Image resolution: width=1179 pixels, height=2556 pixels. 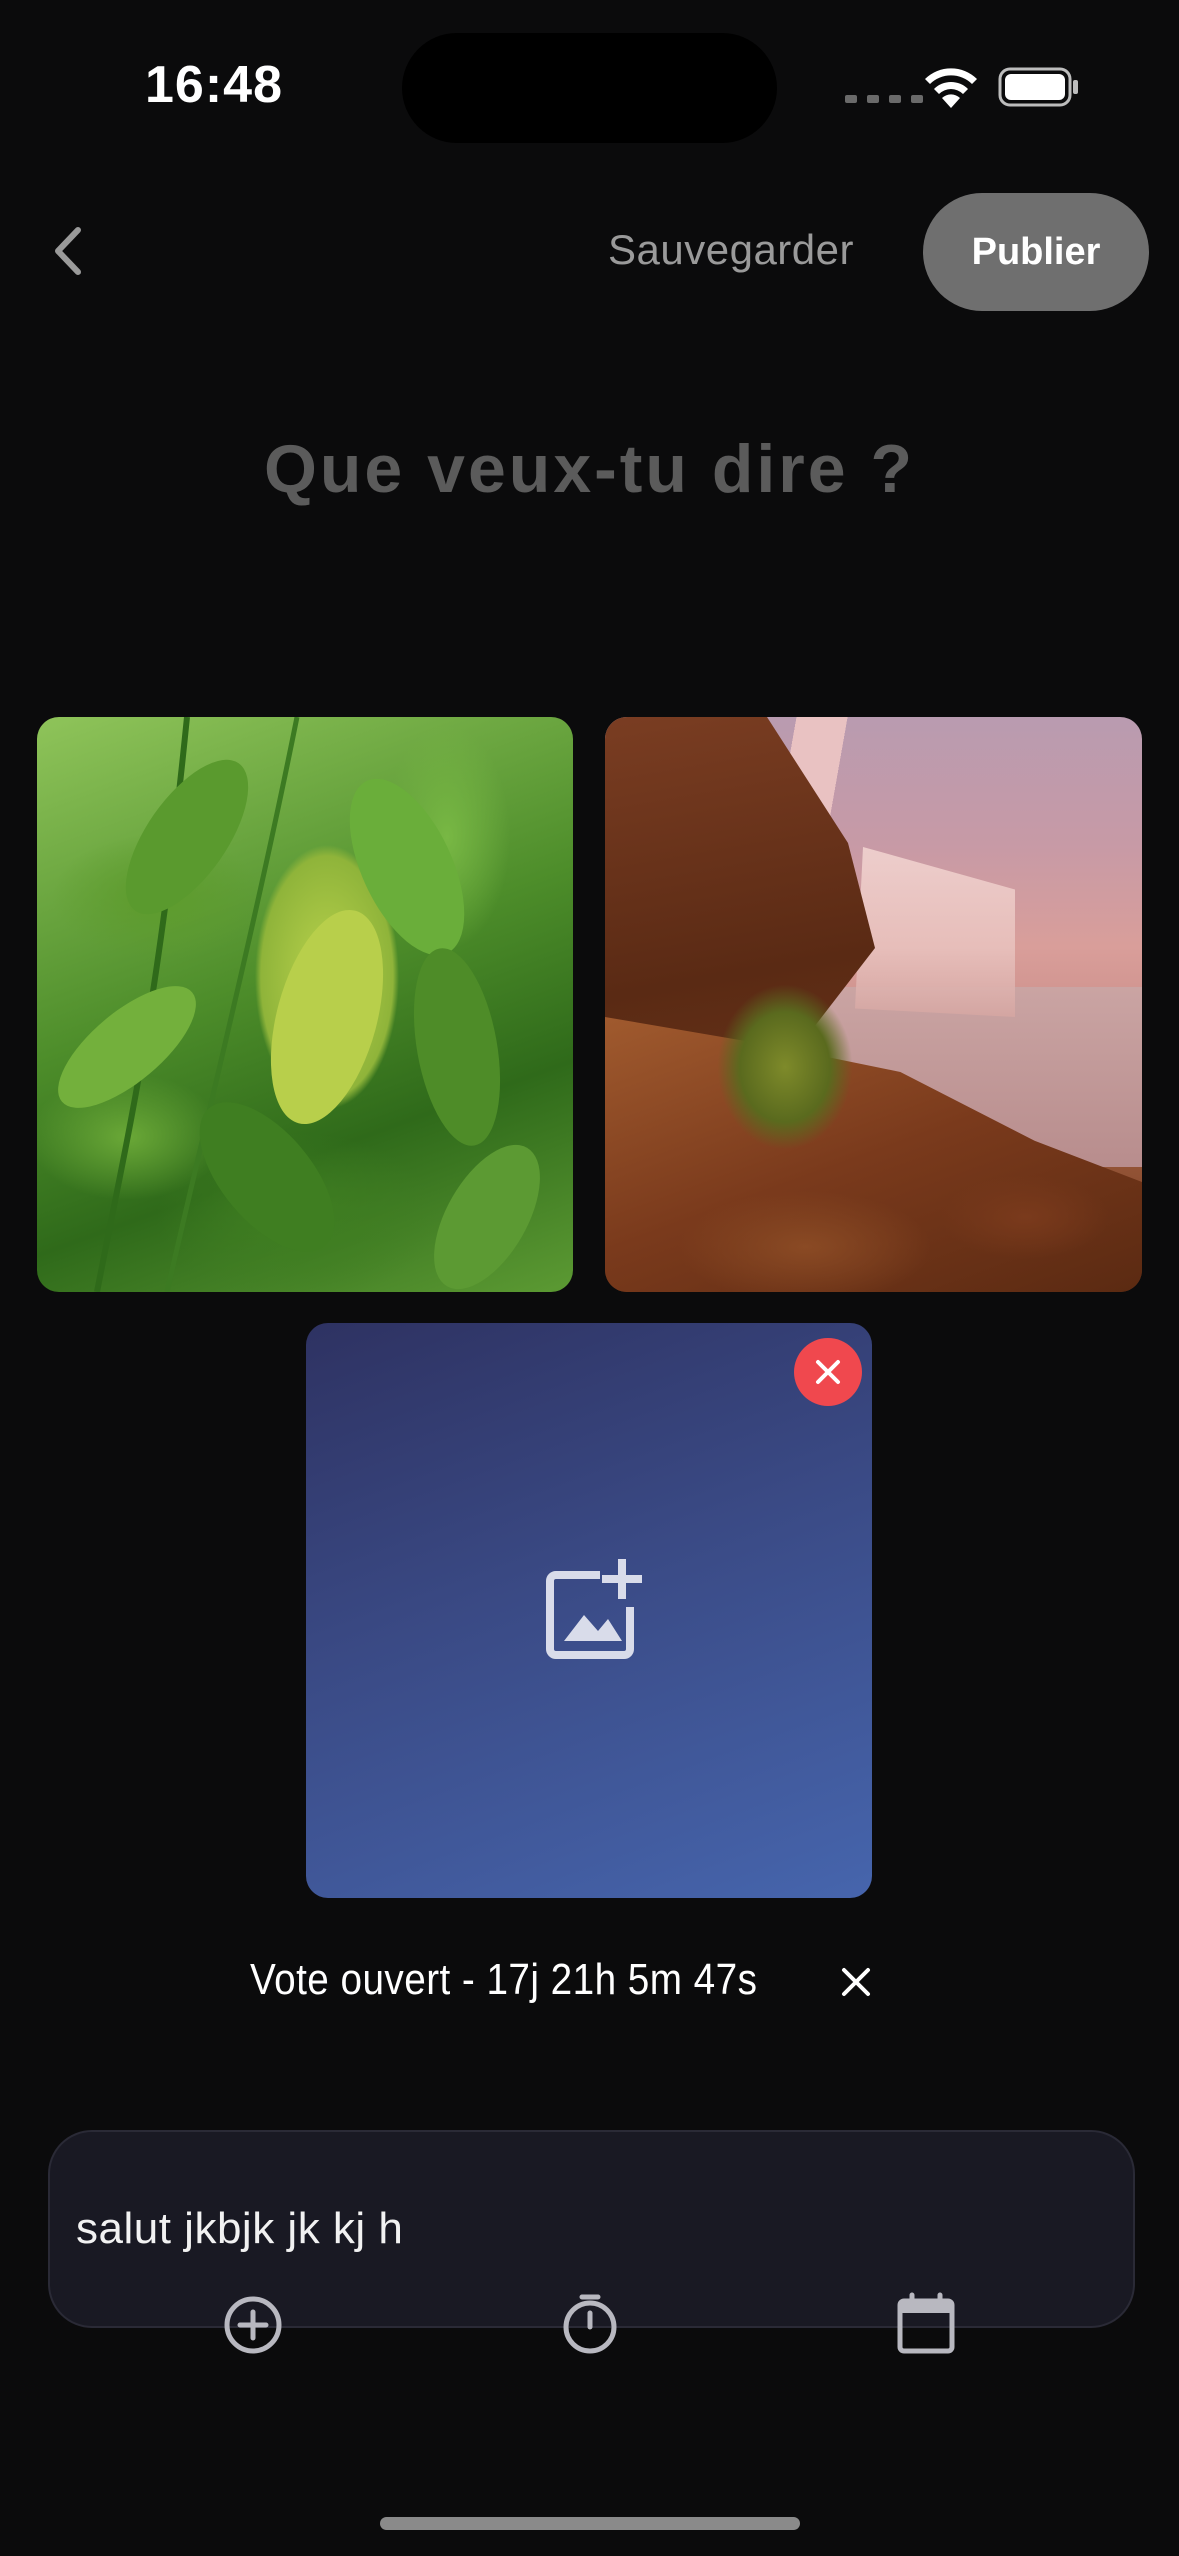 What do you see at coordinates (253, 2325) in the screenshot?
I see `add-circle-icon` at bounding box center [253, 2325].